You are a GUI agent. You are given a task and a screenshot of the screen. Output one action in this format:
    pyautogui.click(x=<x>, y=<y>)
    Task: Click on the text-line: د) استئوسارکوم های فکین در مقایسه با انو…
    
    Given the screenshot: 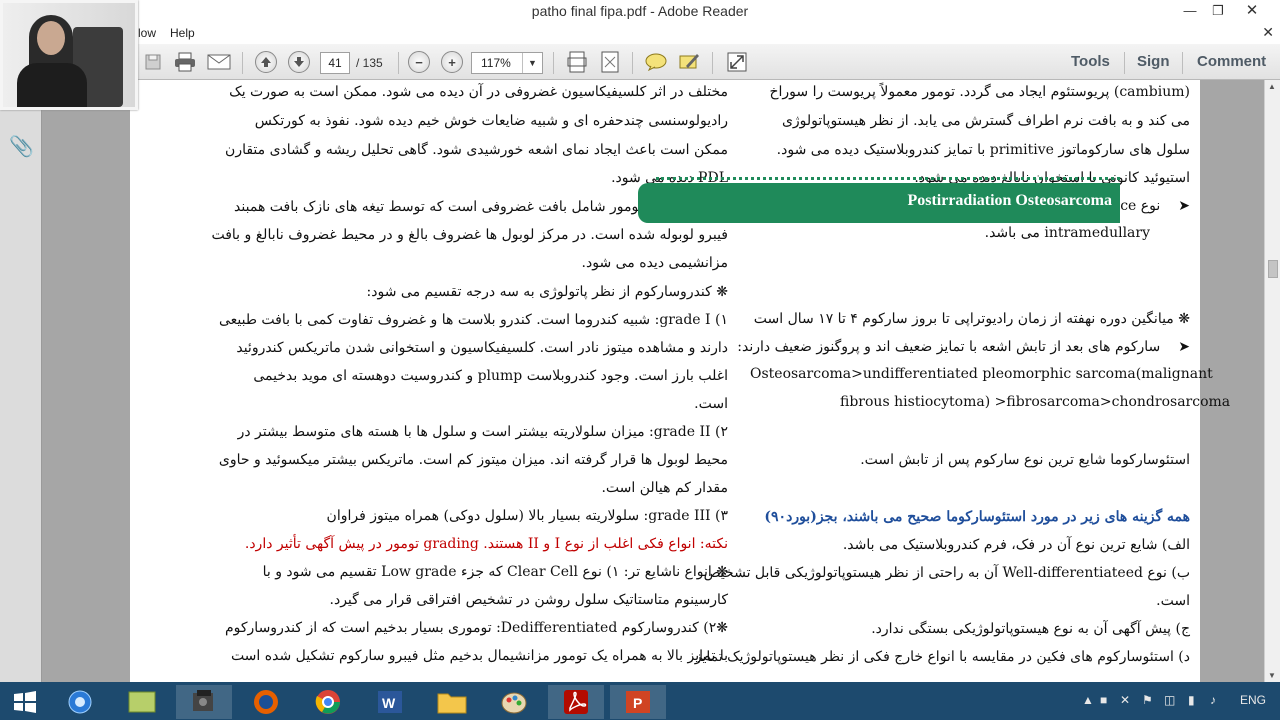 What is the action you would take?
    pyautogui.click(x=942, y=657)
    